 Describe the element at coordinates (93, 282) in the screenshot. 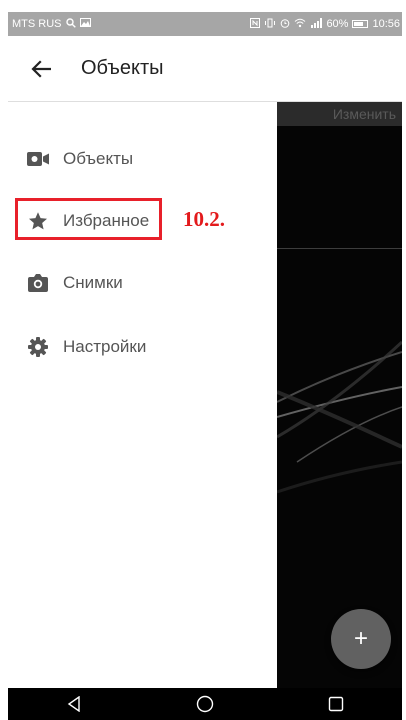

I see `drawer-item-label: Снимки` at that location.